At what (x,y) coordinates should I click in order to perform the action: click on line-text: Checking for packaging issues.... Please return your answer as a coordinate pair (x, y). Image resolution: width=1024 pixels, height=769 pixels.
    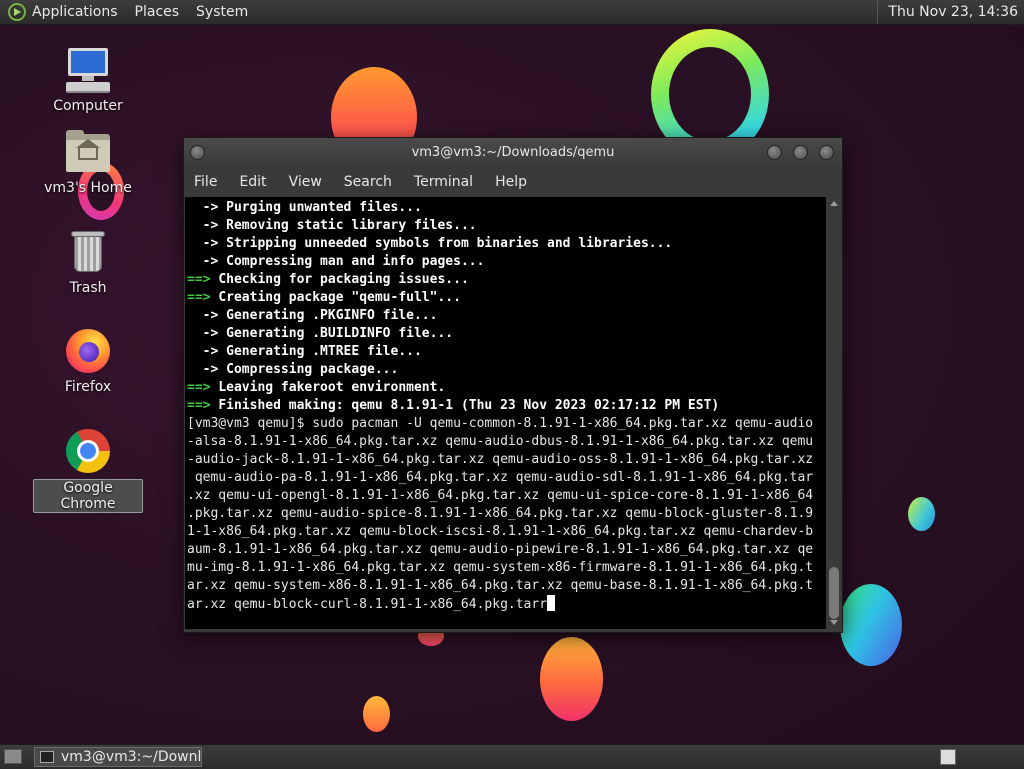
    Looking at the image, I should click on (343, 279).